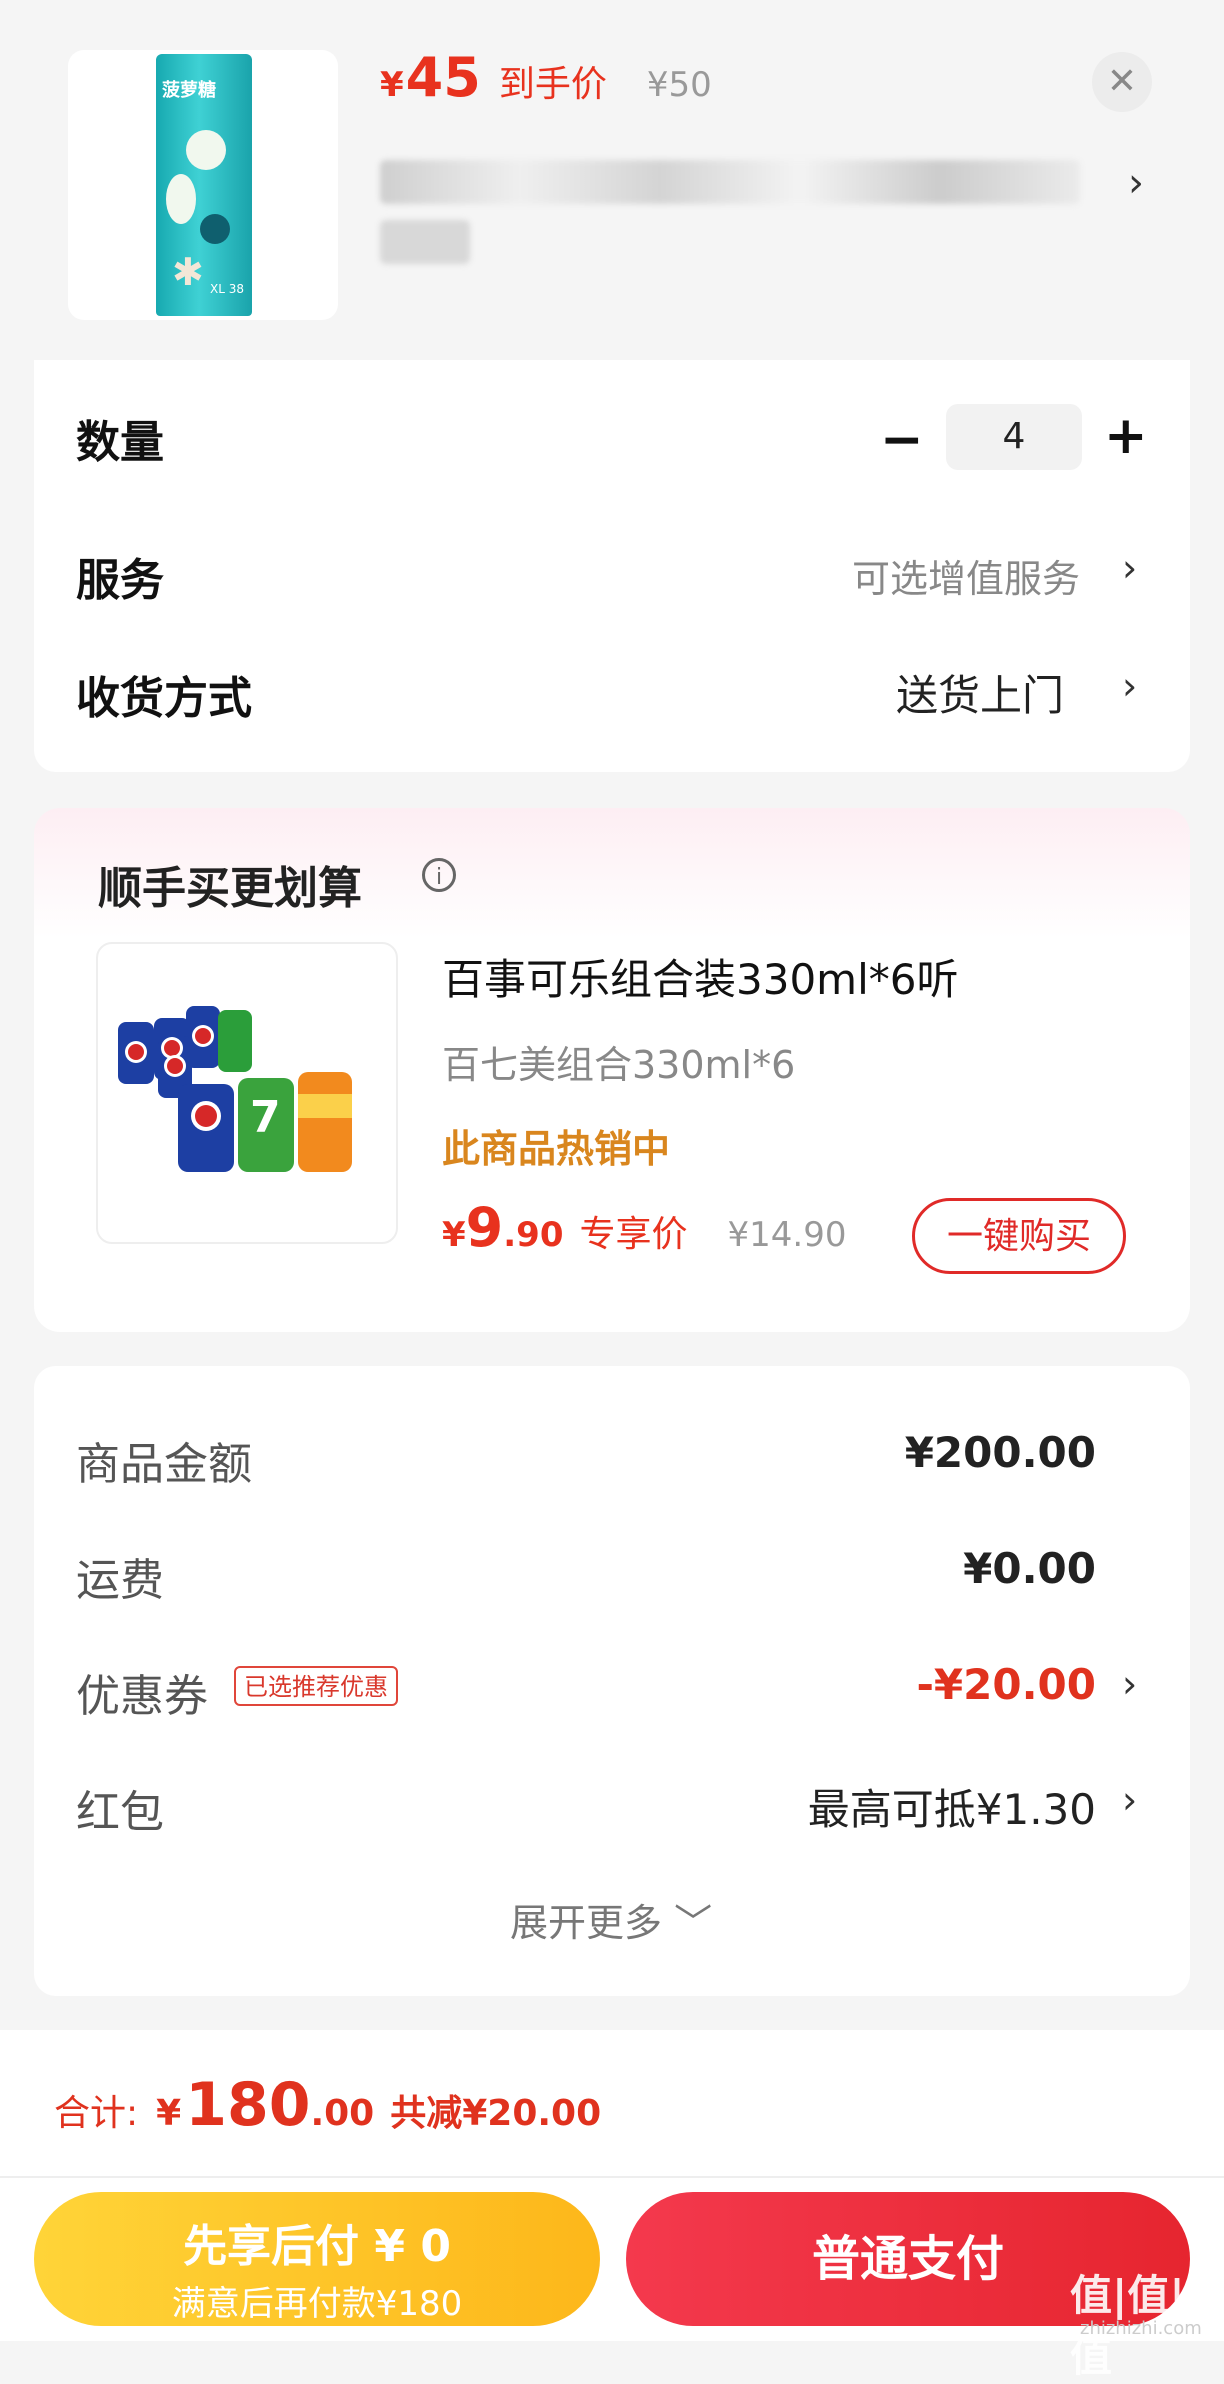 This screenshot has width=1224, height=2384. What do you see at coordinates (679, 85) in the screenshot?
I see `original-price: ¥50` at bounding box center [679, 85].